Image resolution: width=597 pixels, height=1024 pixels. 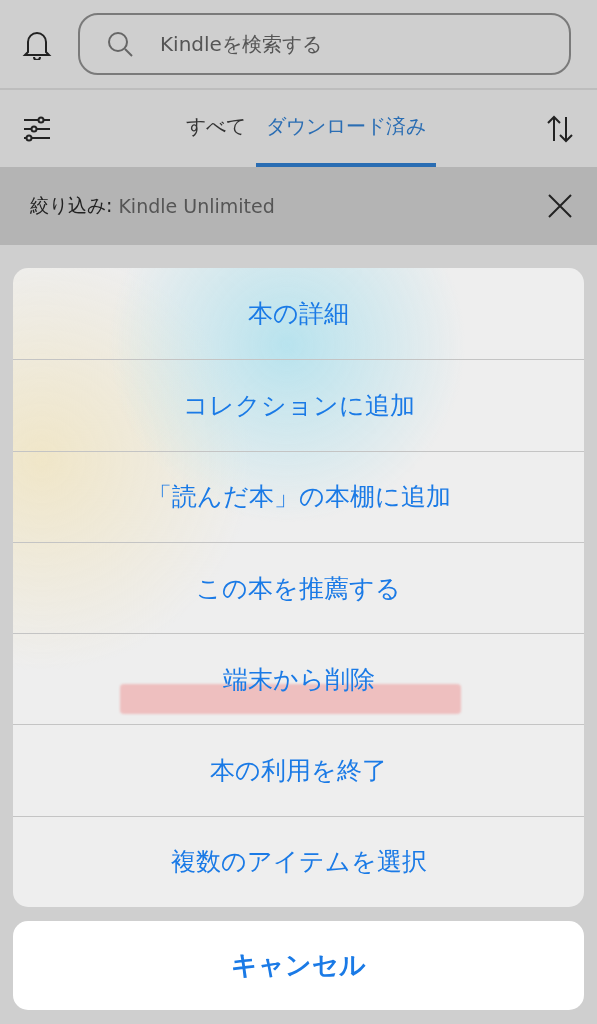 What do you see at coordinates (197, 206) in the screenshot?
I see `filter-value: Kindle Unlimited` at bounding box center [197, 206].